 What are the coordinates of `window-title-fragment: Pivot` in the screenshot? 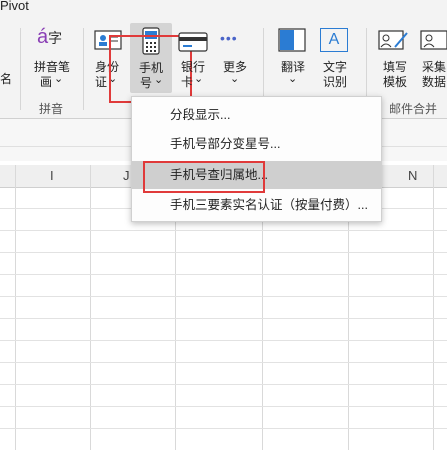 It's located at (14, 6).